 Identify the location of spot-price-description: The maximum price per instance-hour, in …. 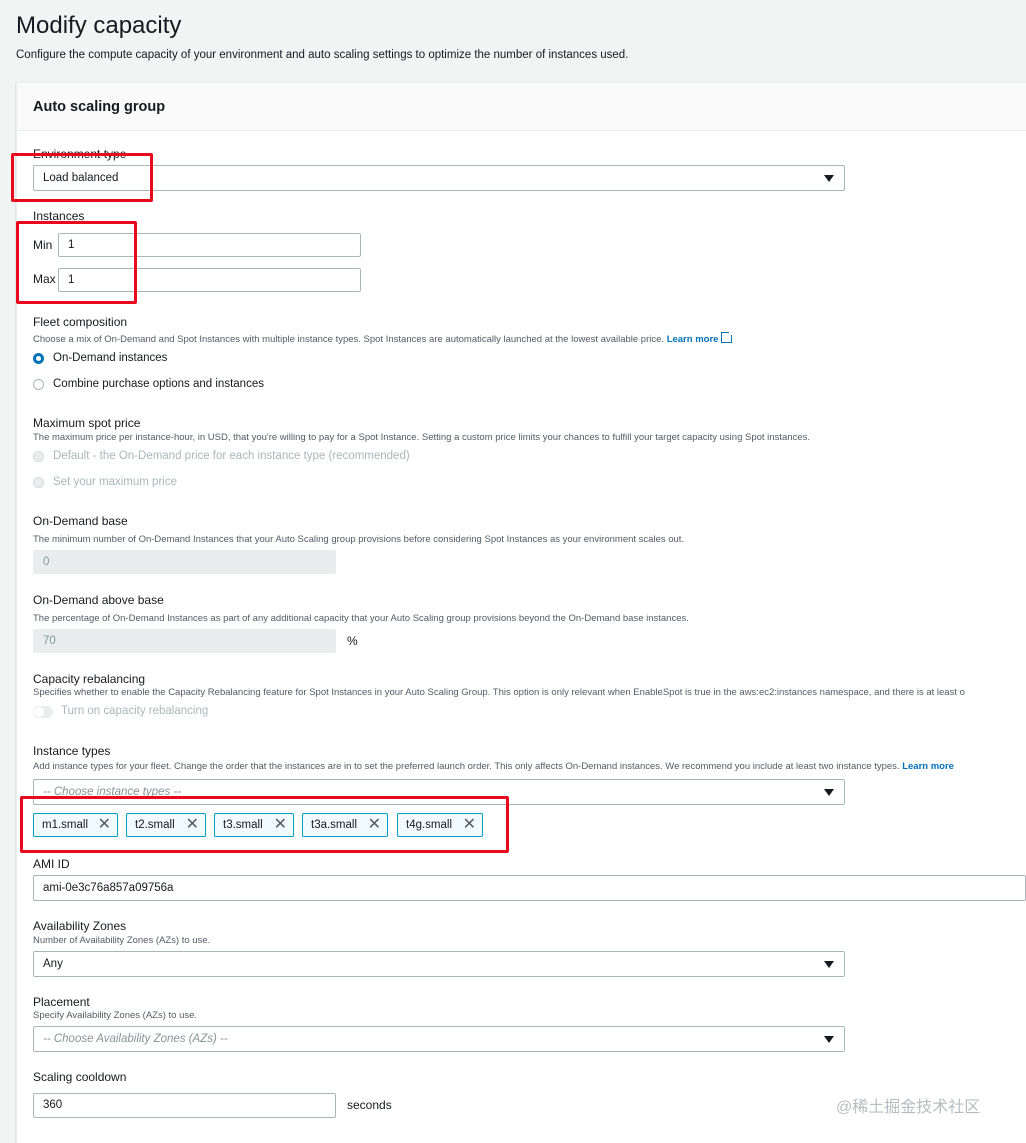
(421, 437).